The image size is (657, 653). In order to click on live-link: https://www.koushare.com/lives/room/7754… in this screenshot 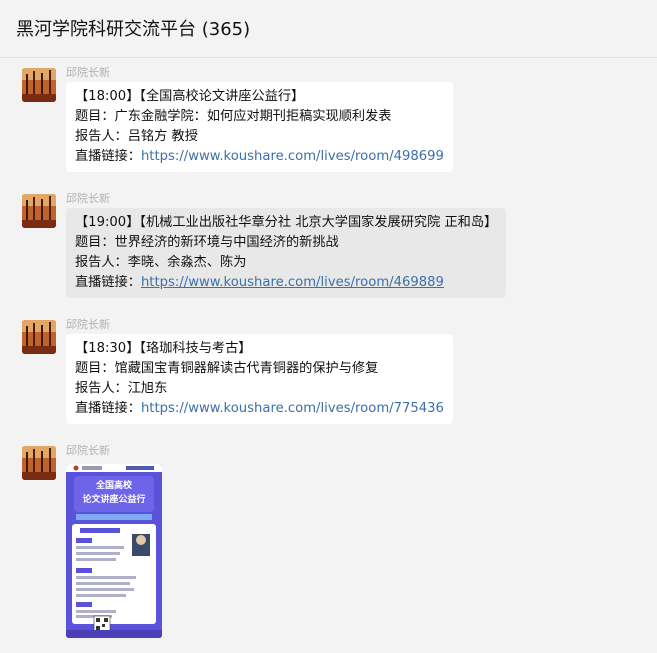, I will do `click(292, 408)`.